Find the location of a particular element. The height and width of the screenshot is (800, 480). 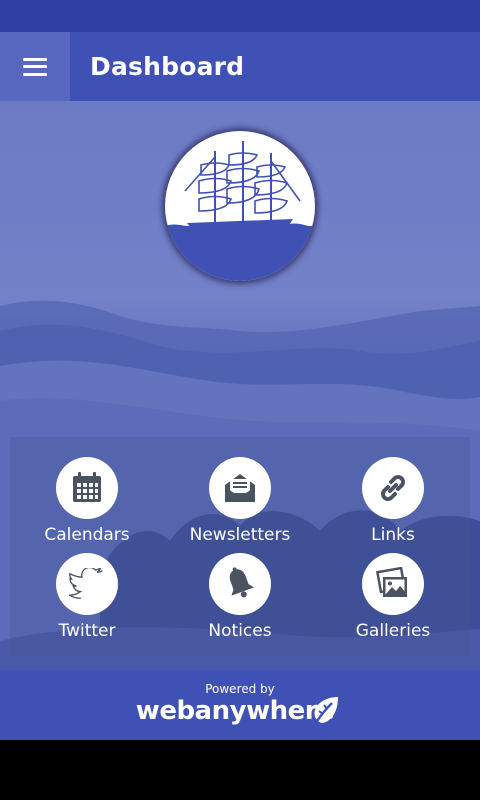

tile-links: Links is located at coordinates (393, 501).